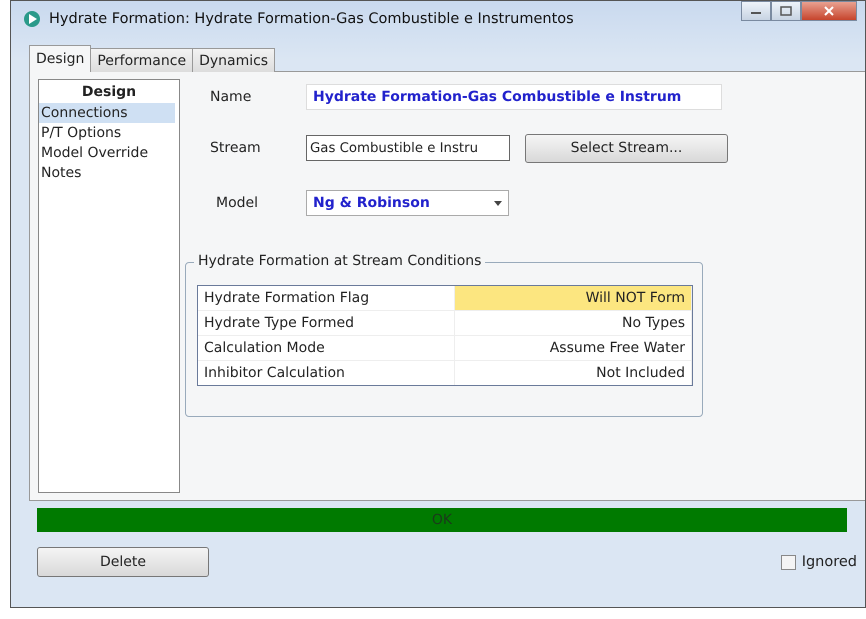  Describe the element at coordinates (573, 323) in the screenshot. I see `table-cell: No Types` at that location.